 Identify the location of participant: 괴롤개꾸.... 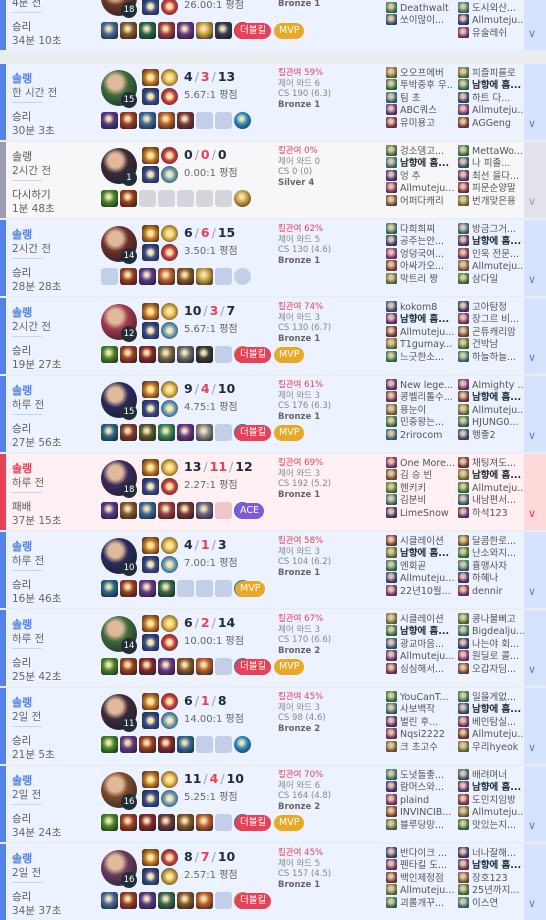
(420, 902).